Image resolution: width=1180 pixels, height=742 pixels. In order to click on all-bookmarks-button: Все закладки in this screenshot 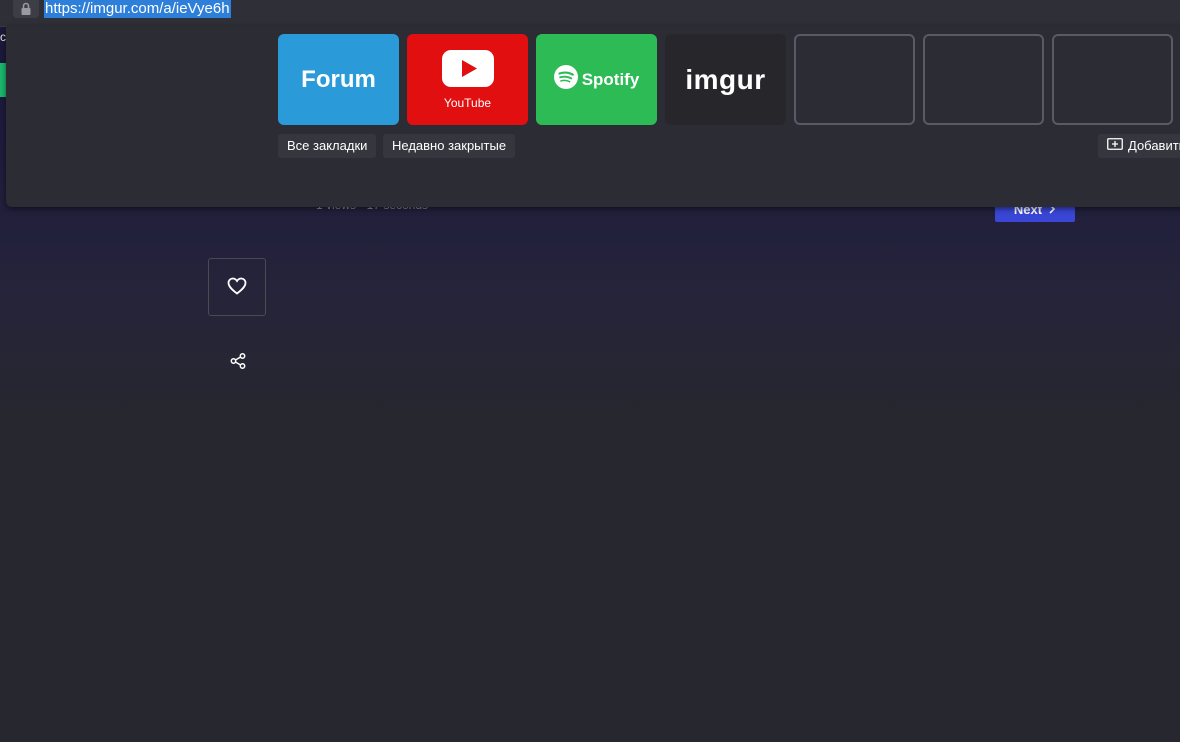, I will do `click(327, 146)`.